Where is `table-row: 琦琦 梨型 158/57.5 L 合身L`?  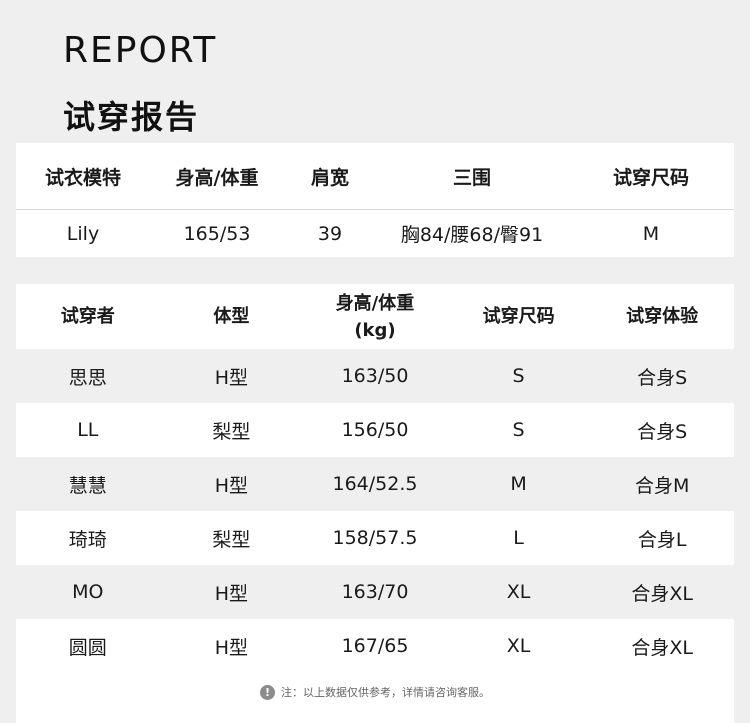 table-row: 琦琦 梨型 158/57.5 L 合身L is located at coordinates (375, 538).